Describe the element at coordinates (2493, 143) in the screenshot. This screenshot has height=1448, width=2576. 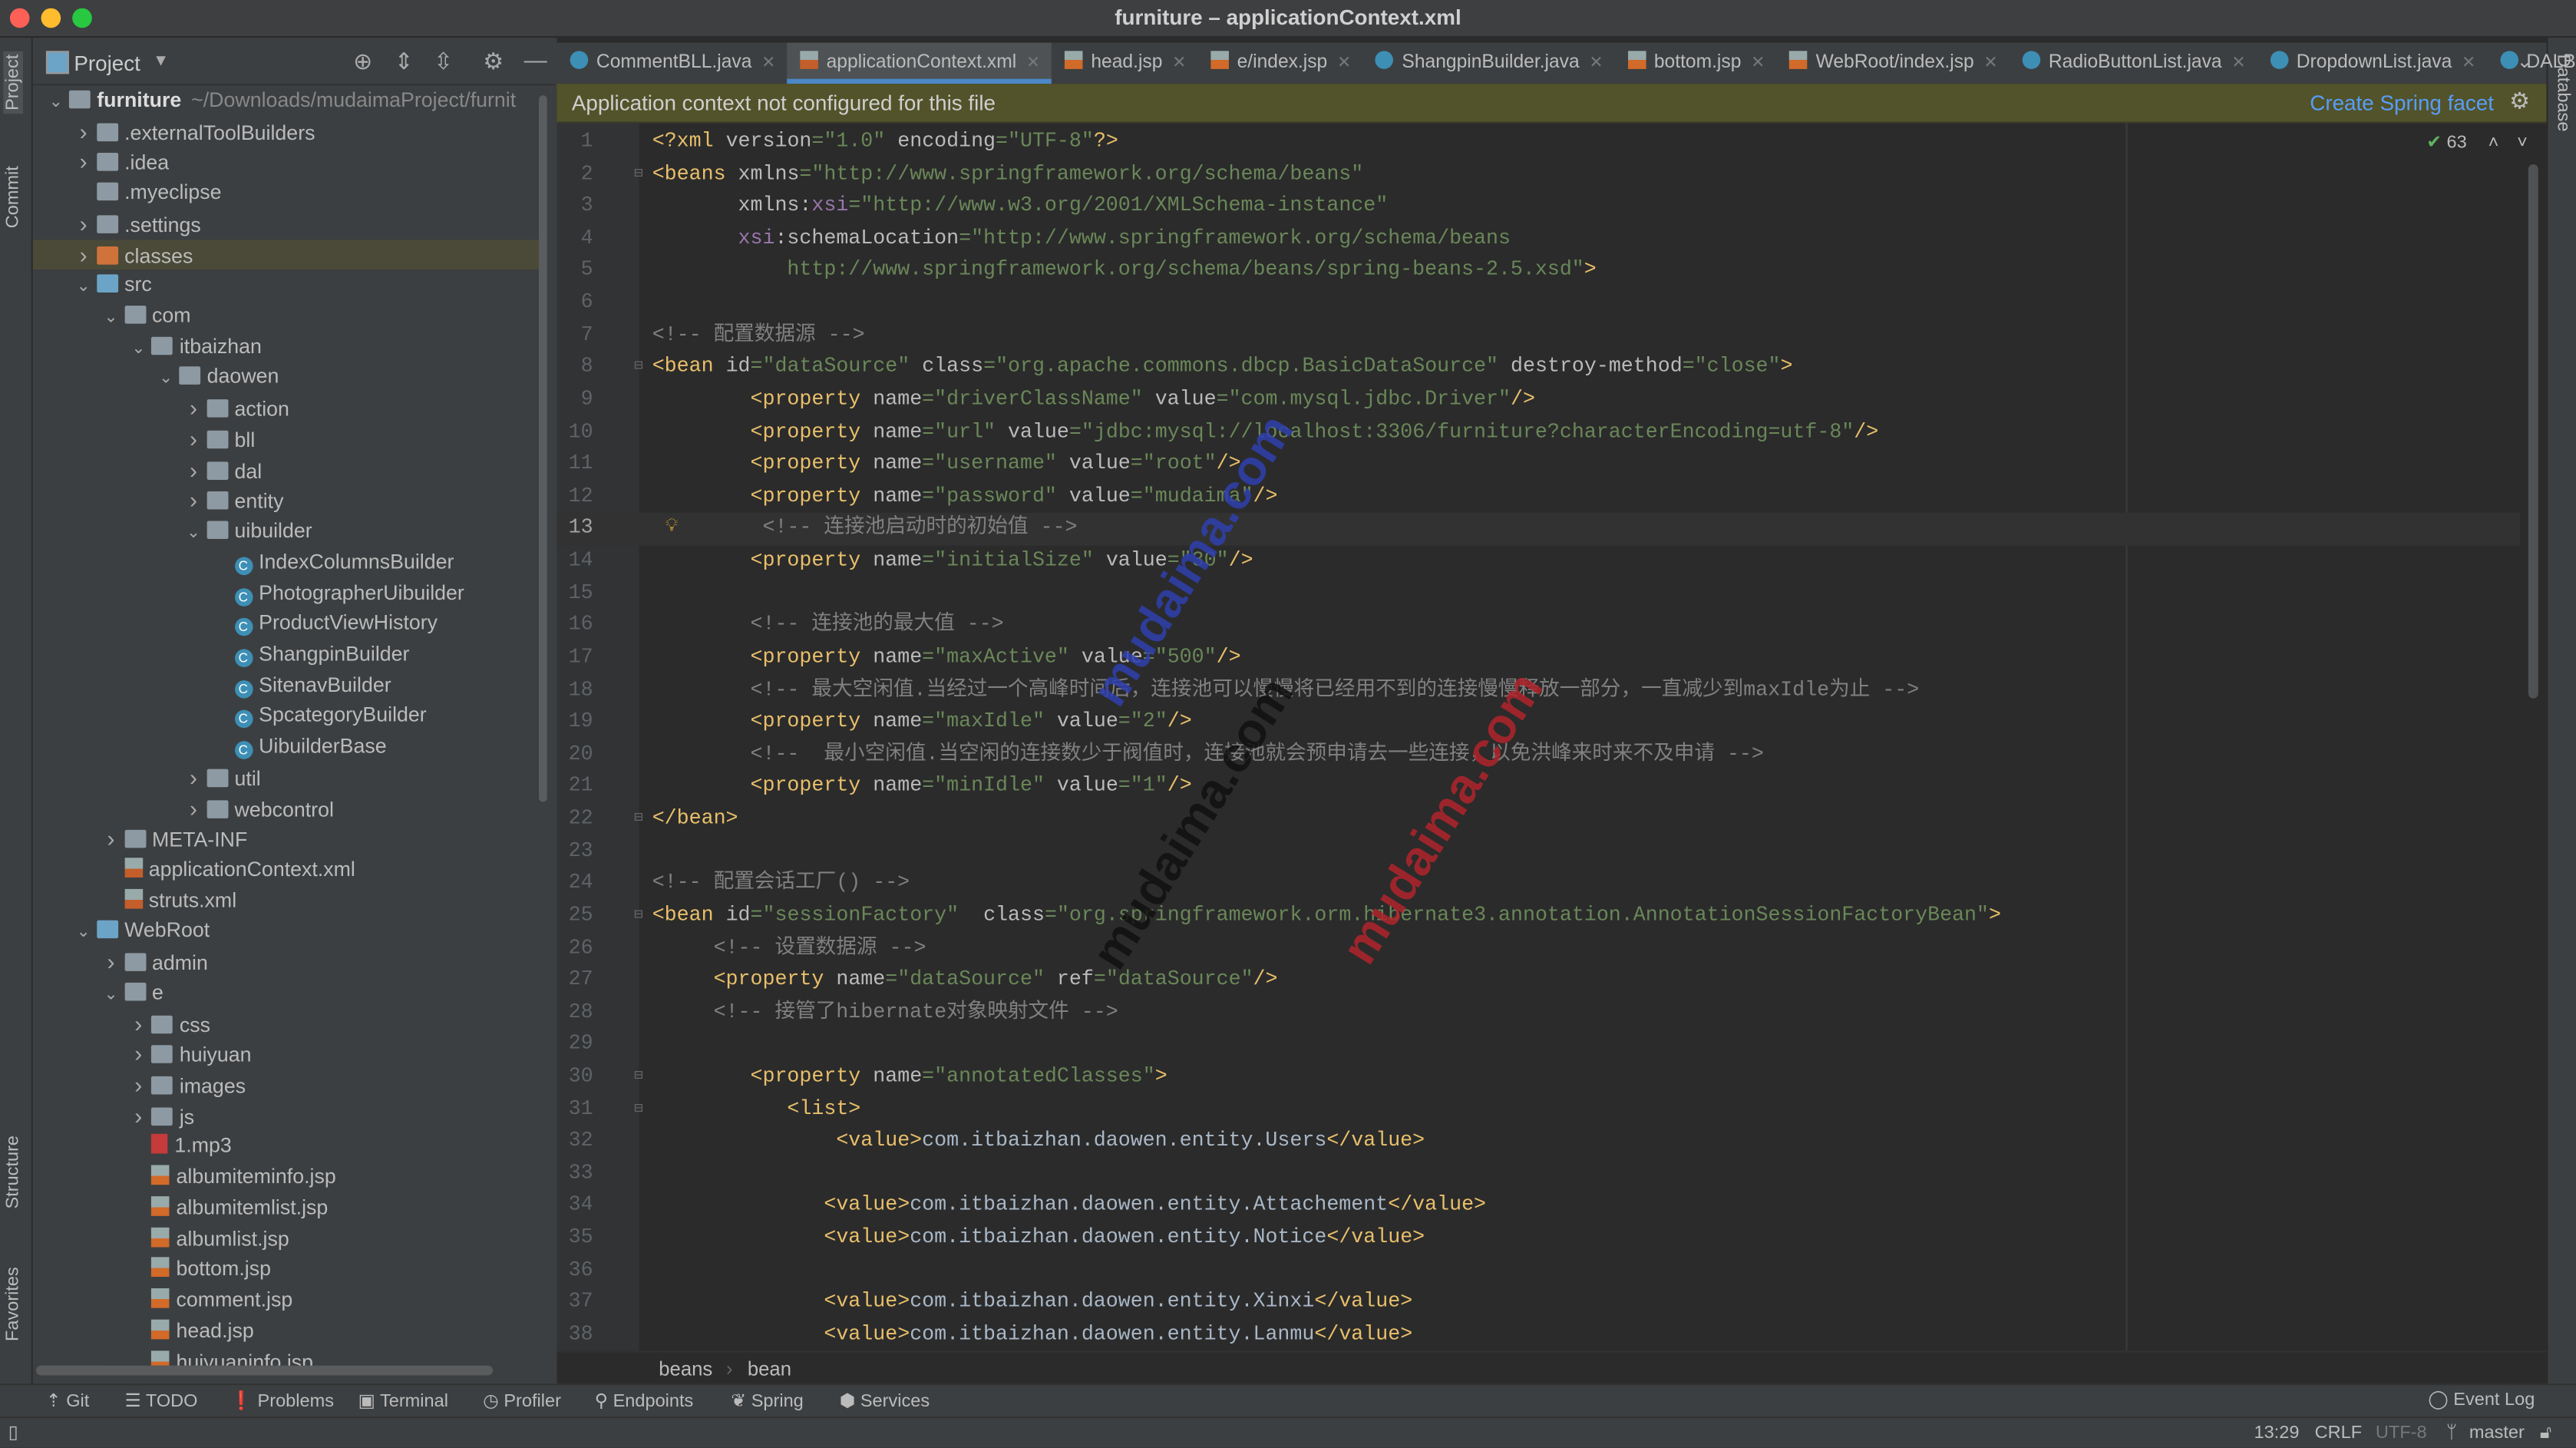
I see `previous-highlight-icon: ˄` at that location.